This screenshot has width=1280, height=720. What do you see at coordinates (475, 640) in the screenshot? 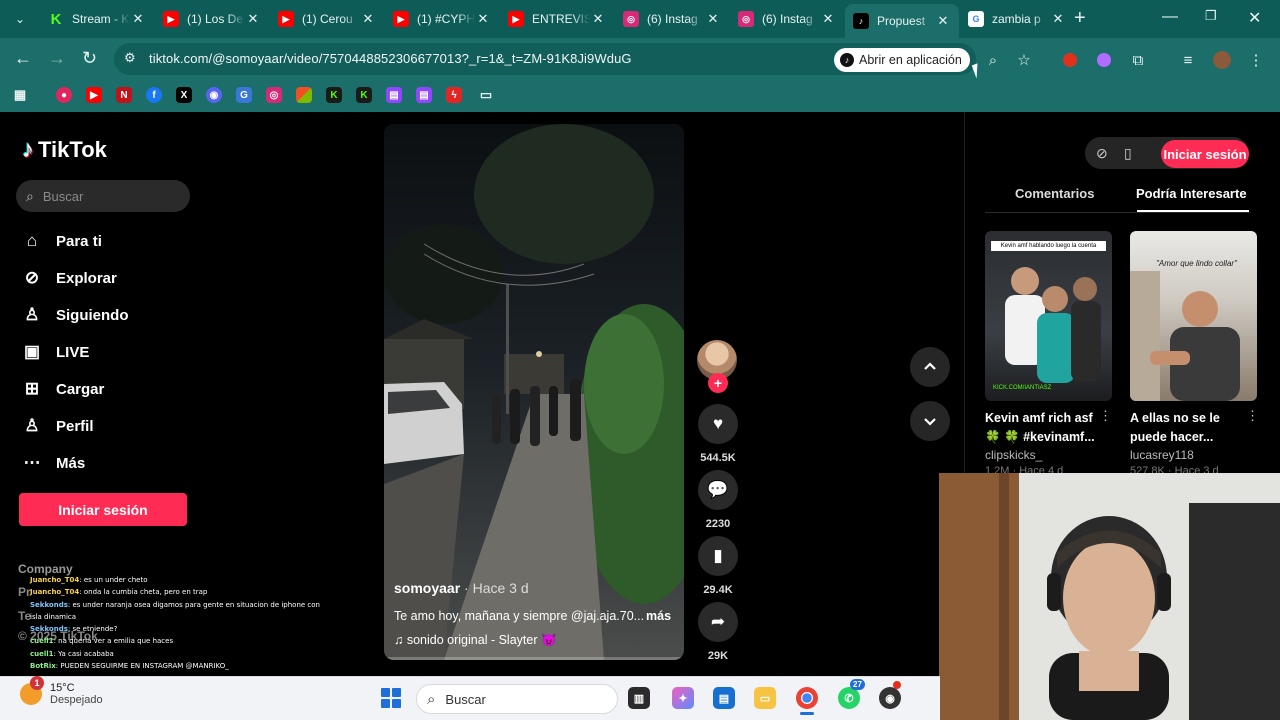
I see `video-sound: ♫ sonido original - Slayter 😈` at bounding box center [475, 640].